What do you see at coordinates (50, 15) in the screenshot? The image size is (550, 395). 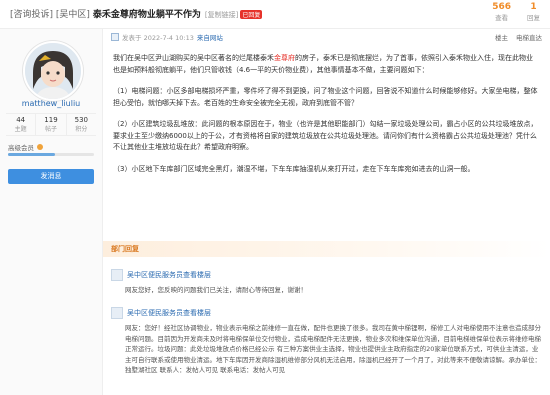 I see `post-category: [咨询投诉] [吴中区]` at bounding box center [50, 15].